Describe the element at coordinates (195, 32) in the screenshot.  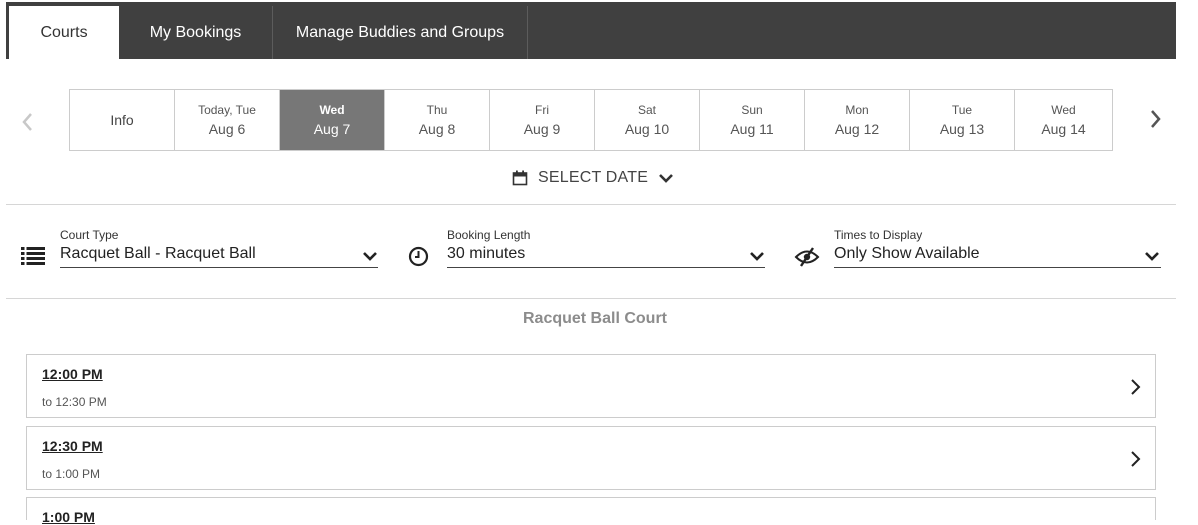
I see `tab-my-bookings: My Bookings` at that location.